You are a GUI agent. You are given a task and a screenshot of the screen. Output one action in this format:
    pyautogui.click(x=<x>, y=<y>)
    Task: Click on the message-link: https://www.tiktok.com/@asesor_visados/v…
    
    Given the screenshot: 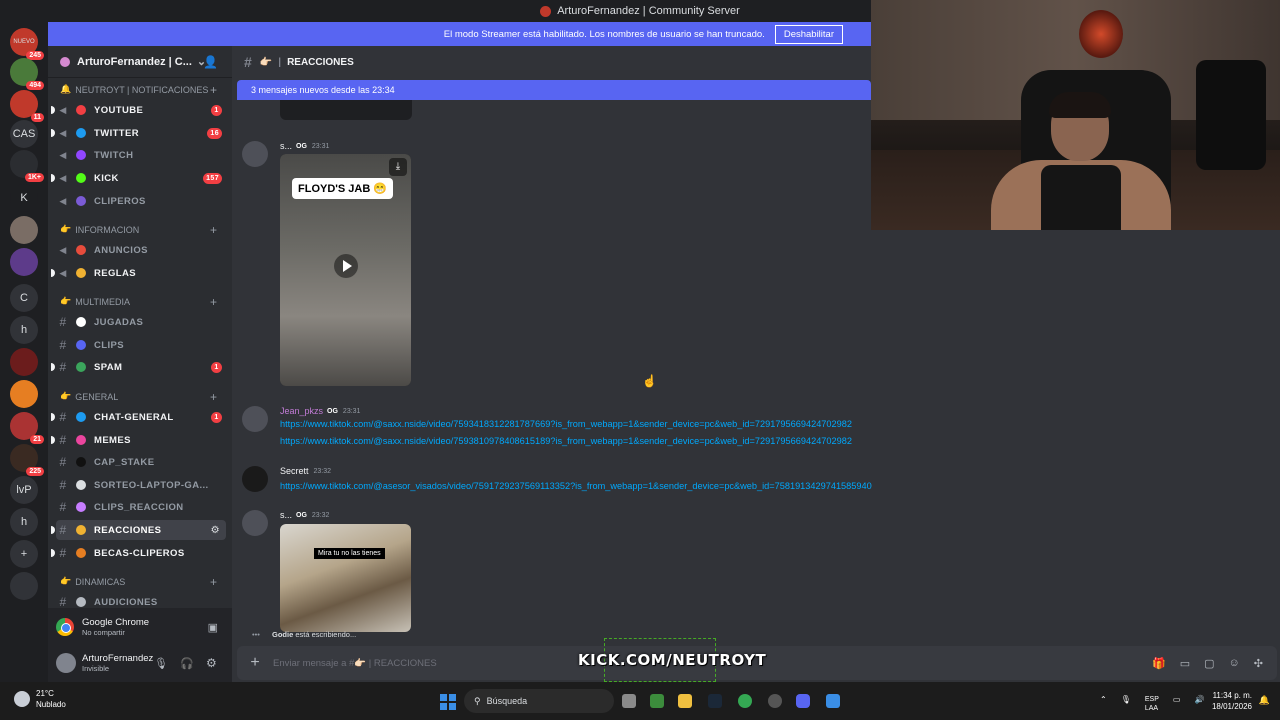 What is the action you would take?
    pyautogui.click(x=576, y=486)
    